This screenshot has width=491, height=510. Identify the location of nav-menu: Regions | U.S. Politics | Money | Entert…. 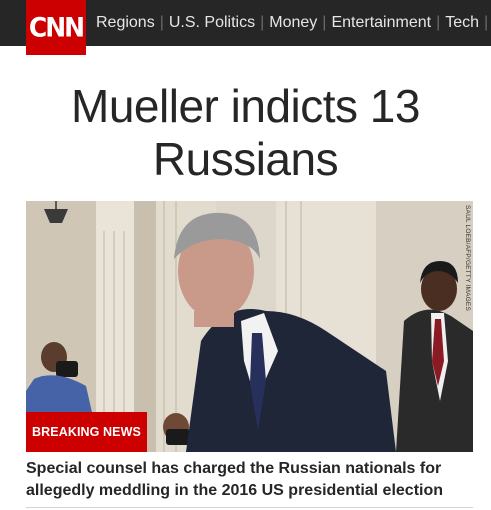
(293, 23).